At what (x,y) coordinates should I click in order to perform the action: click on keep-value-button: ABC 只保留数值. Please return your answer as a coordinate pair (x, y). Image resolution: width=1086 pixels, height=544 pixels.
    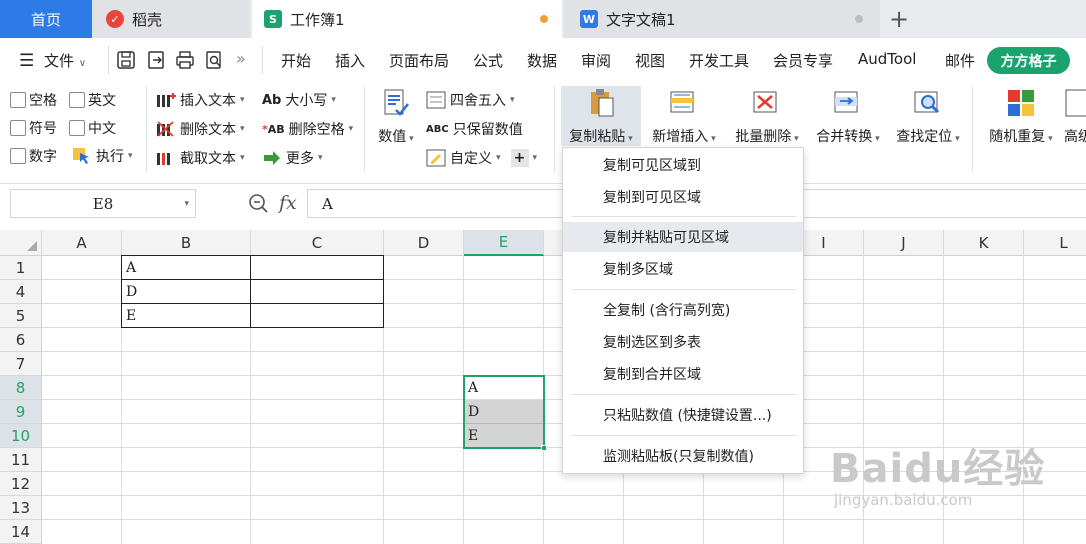
    Looking at the image, I should click on (474, 129).